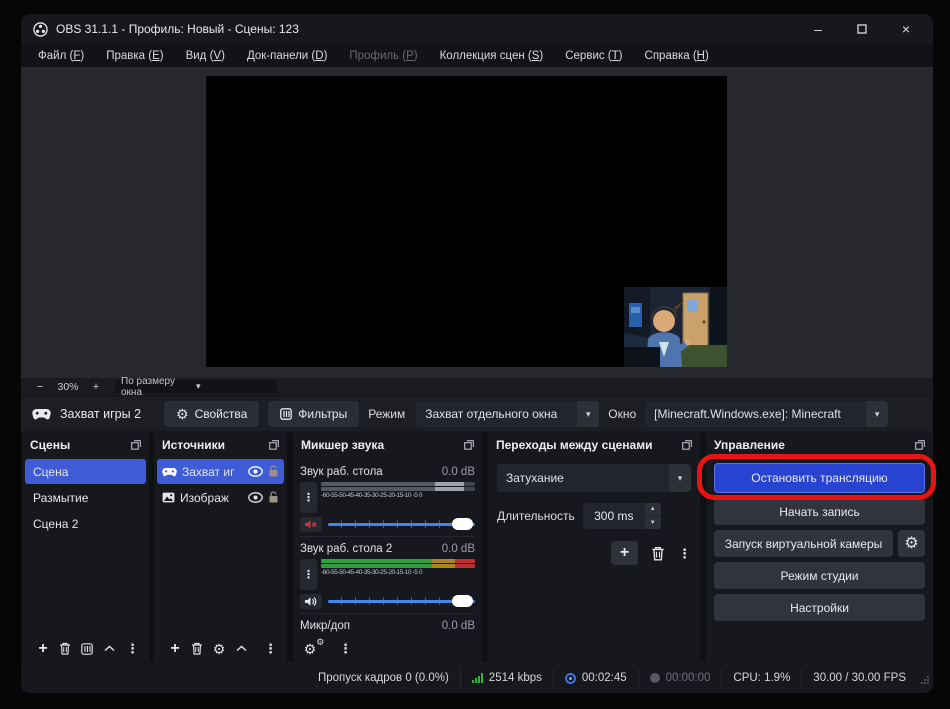  What do you see at coordinates (314, 646) in the screenshot?
I see `advanced-audio-button: ⚙ ⚙` at bounding box center [314, 646].